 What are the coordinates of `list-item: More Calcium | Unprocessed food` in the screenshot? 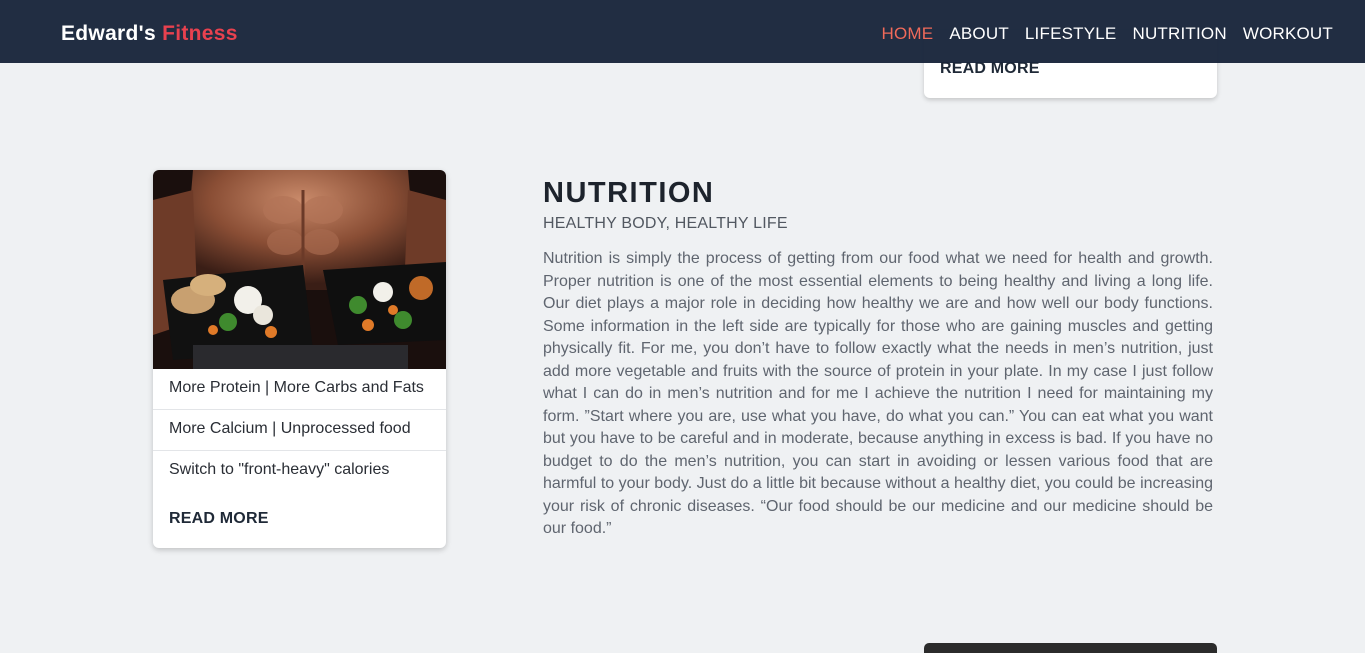 It's located at (299, 430).